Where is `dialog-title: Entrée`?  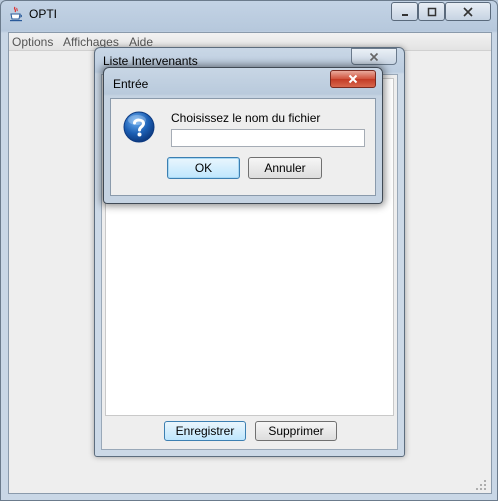
dialog-title: Entrée is located at coordinates (131, 84).